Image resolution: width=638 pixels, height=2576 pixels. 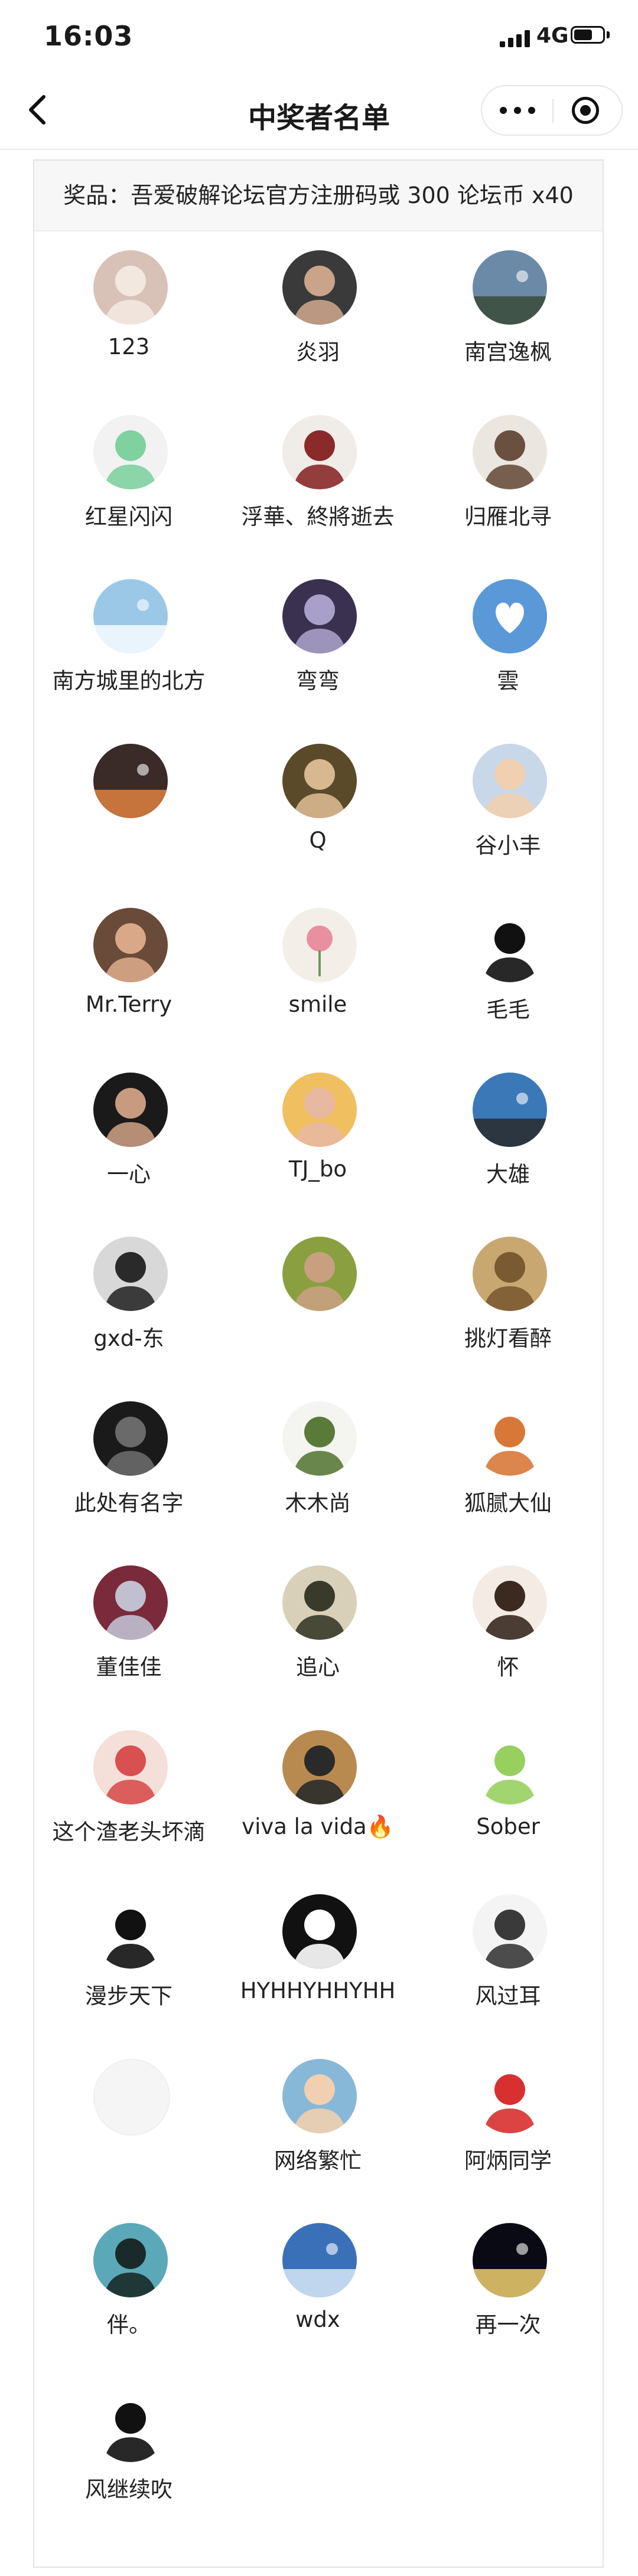 I want to click on winner-item: 炎羽, so click(x=317, y=317).